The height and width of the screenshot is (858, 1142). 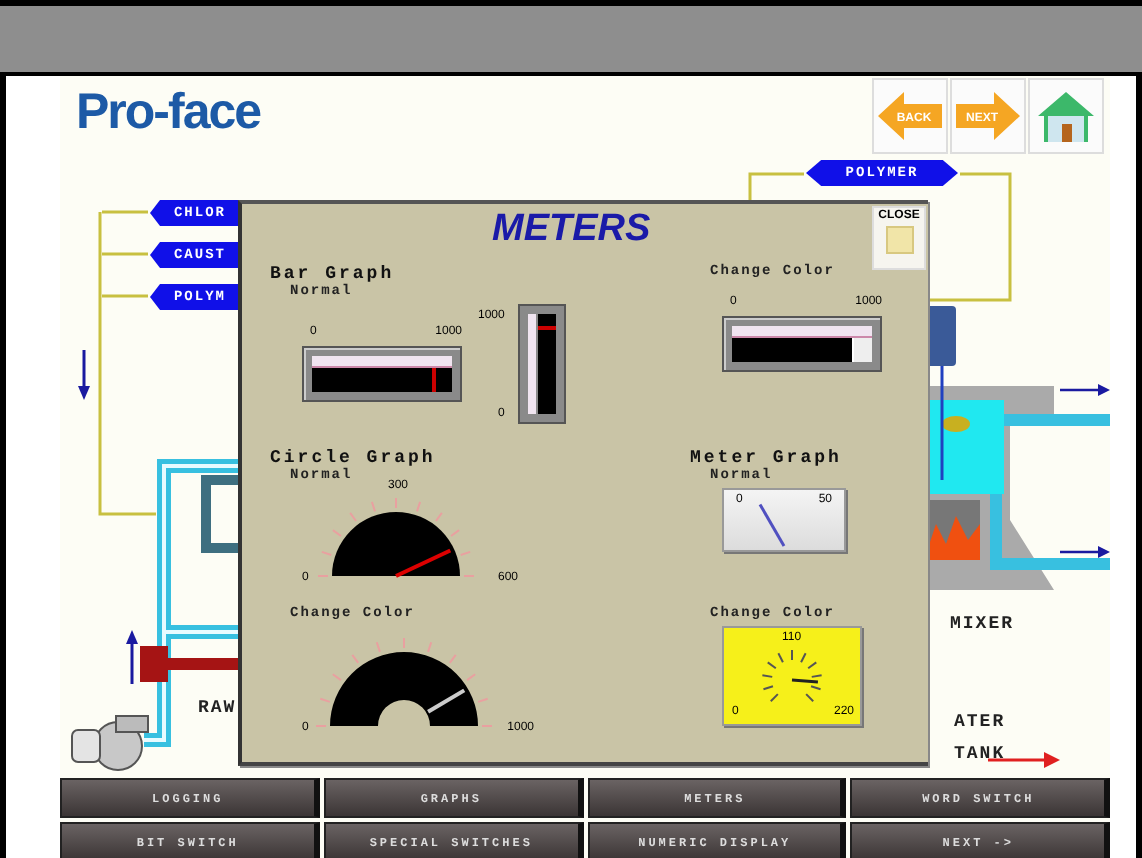 I want to click on section-heading: Circle Graph, so click(x=354, y=457).